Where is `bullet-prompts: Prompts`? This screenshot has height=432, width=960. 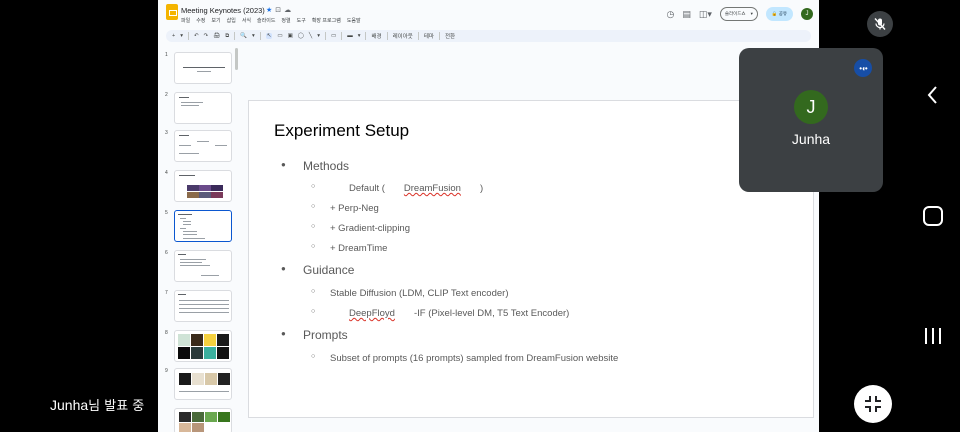 bullet-prompts: Prompts is located at coordinates (314, 335).